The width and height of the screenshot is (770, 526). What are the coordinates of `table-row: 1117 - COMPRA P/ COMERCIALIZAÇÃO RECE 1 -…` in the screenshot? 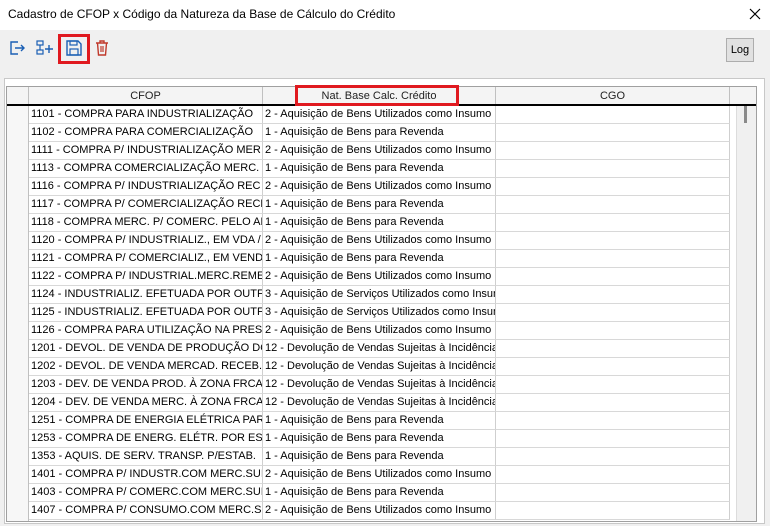 It's located at (390, 205).